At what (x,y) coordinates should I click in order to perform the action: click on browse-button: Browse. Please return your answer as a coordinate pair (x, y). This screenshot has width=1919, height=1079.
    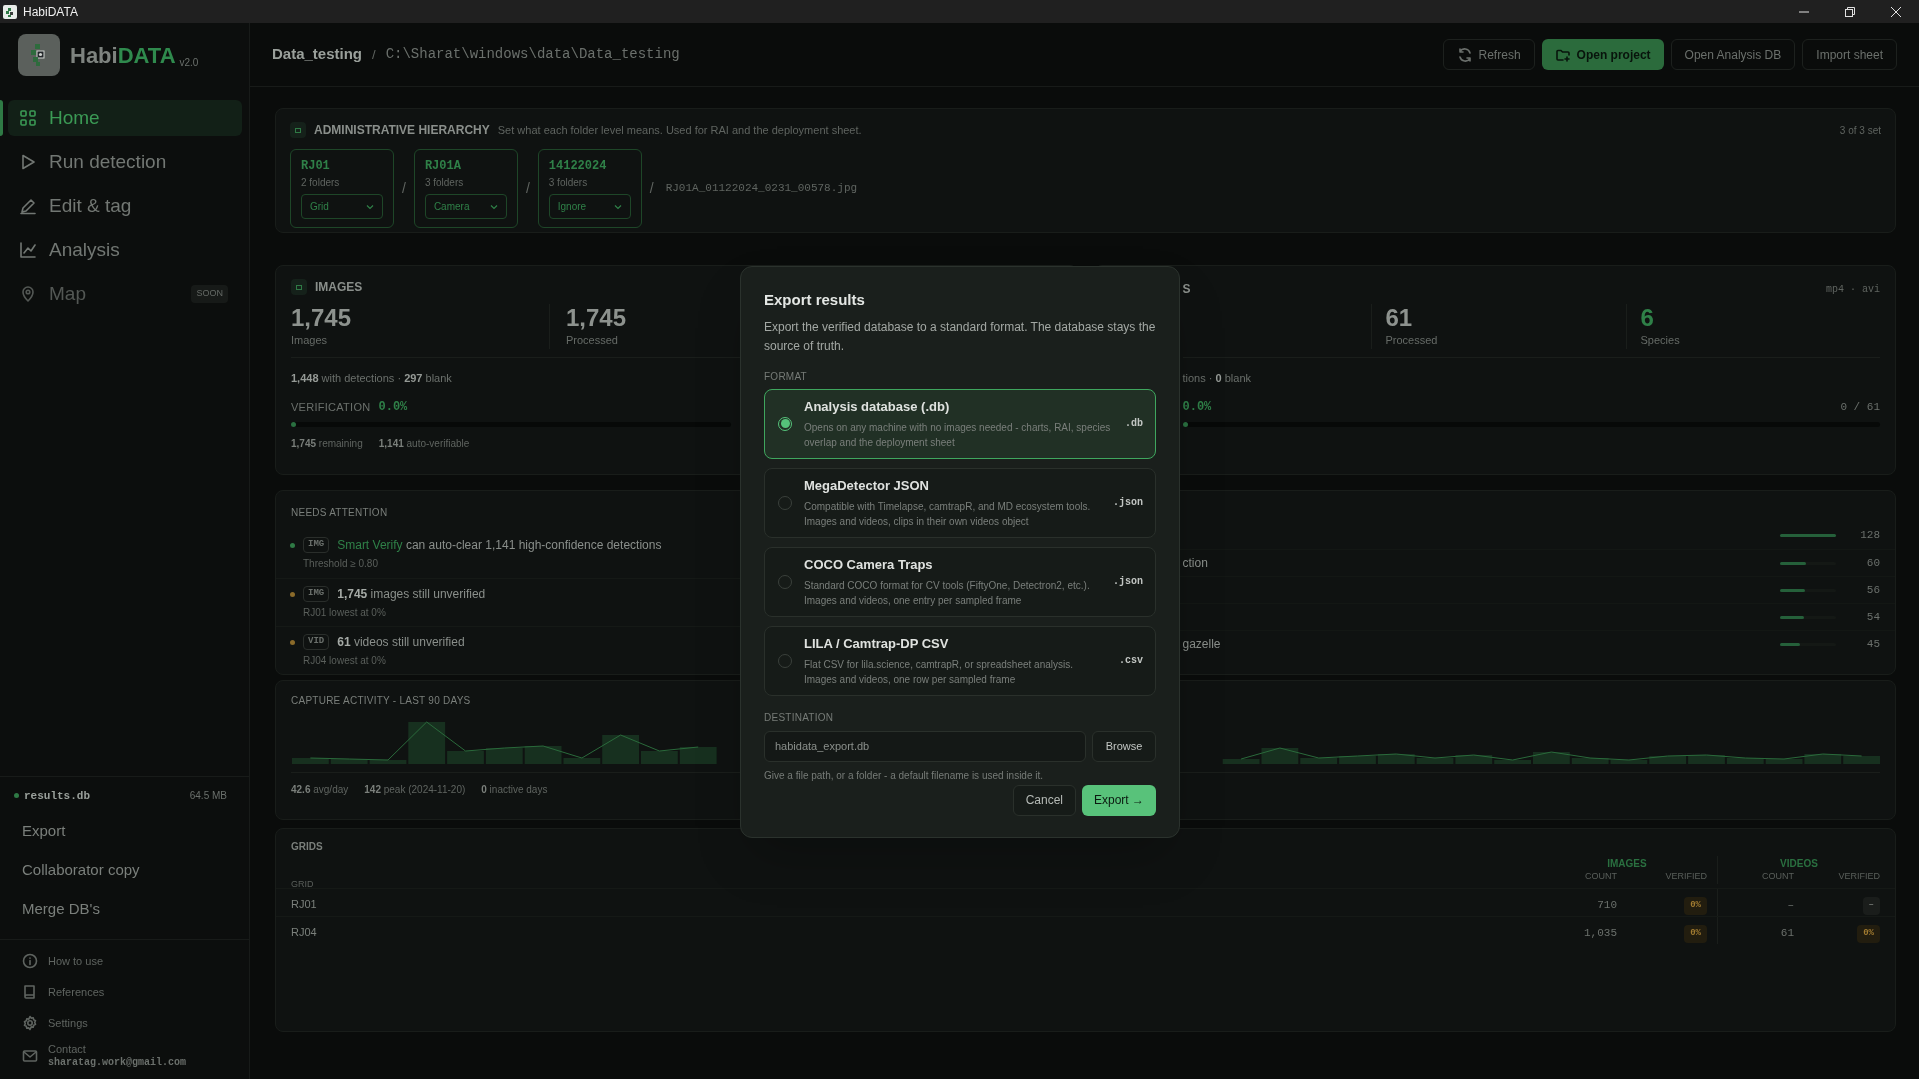
    Looking at the image, I should click on (1124, 746).